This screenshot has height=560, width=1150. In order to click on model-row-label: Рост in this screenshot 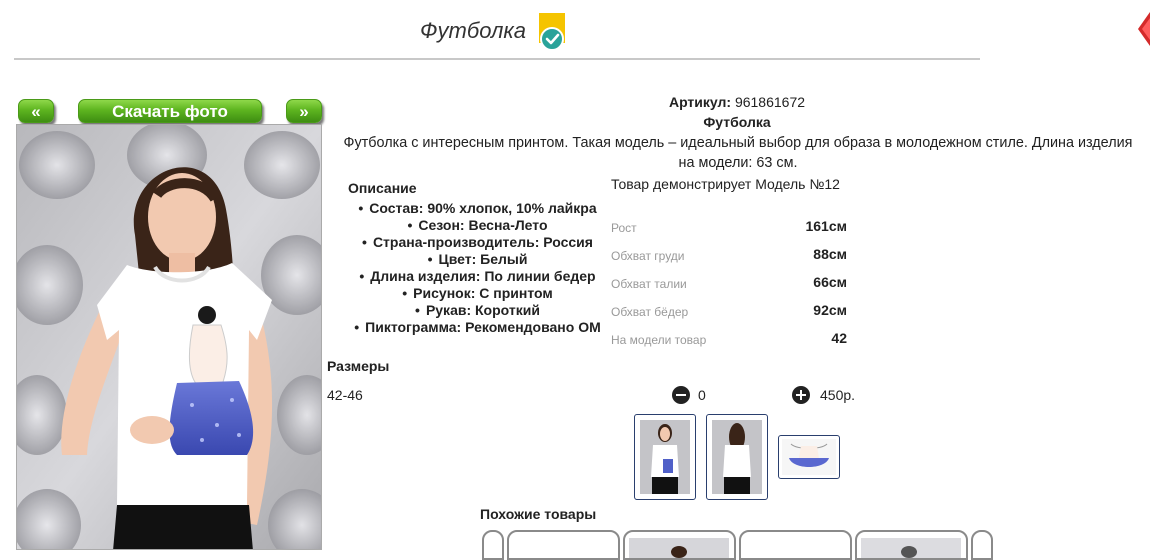, I will do `click(624, 228)`.